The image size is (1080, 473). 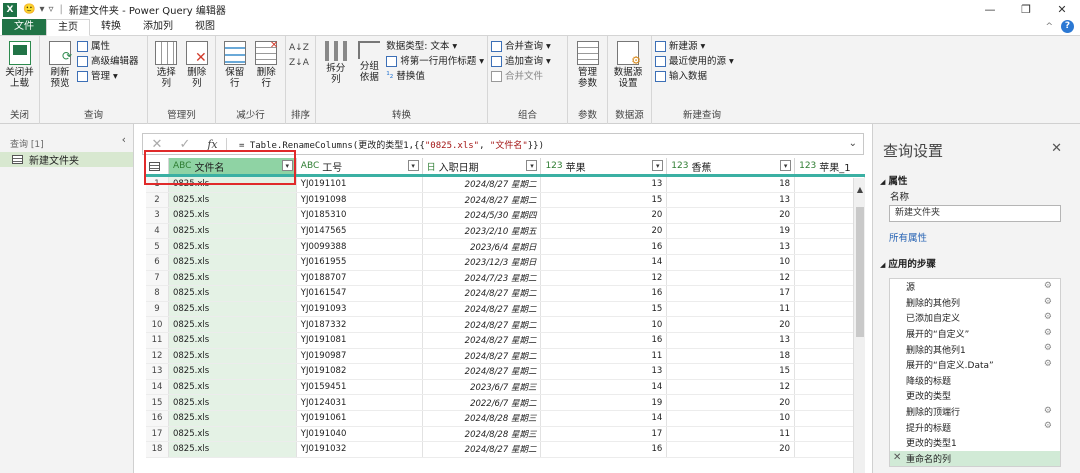 What do you see at coordinates (830, 166) in the screenshot?
I see `column-header-apple-1: 123 苹果_1` at bounding box center [830, 166].